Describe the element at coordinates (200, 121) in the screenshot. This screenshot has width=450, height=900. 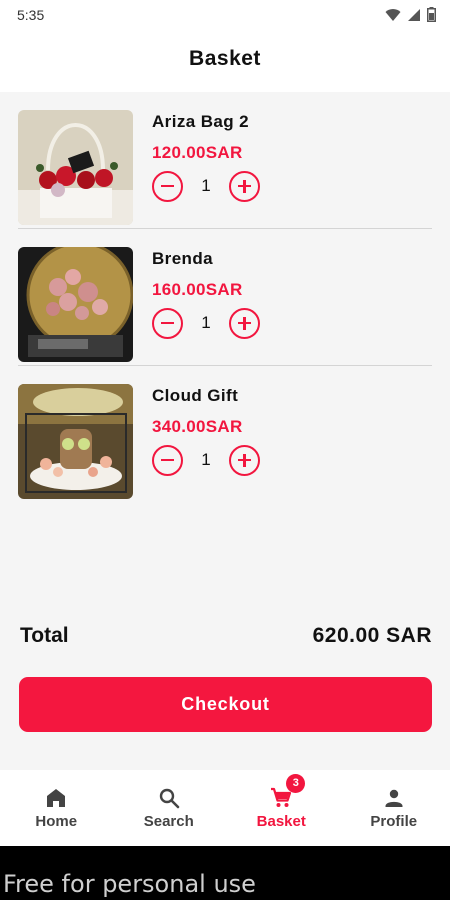
I see `product-name: Ariza Bag 2` at that location.